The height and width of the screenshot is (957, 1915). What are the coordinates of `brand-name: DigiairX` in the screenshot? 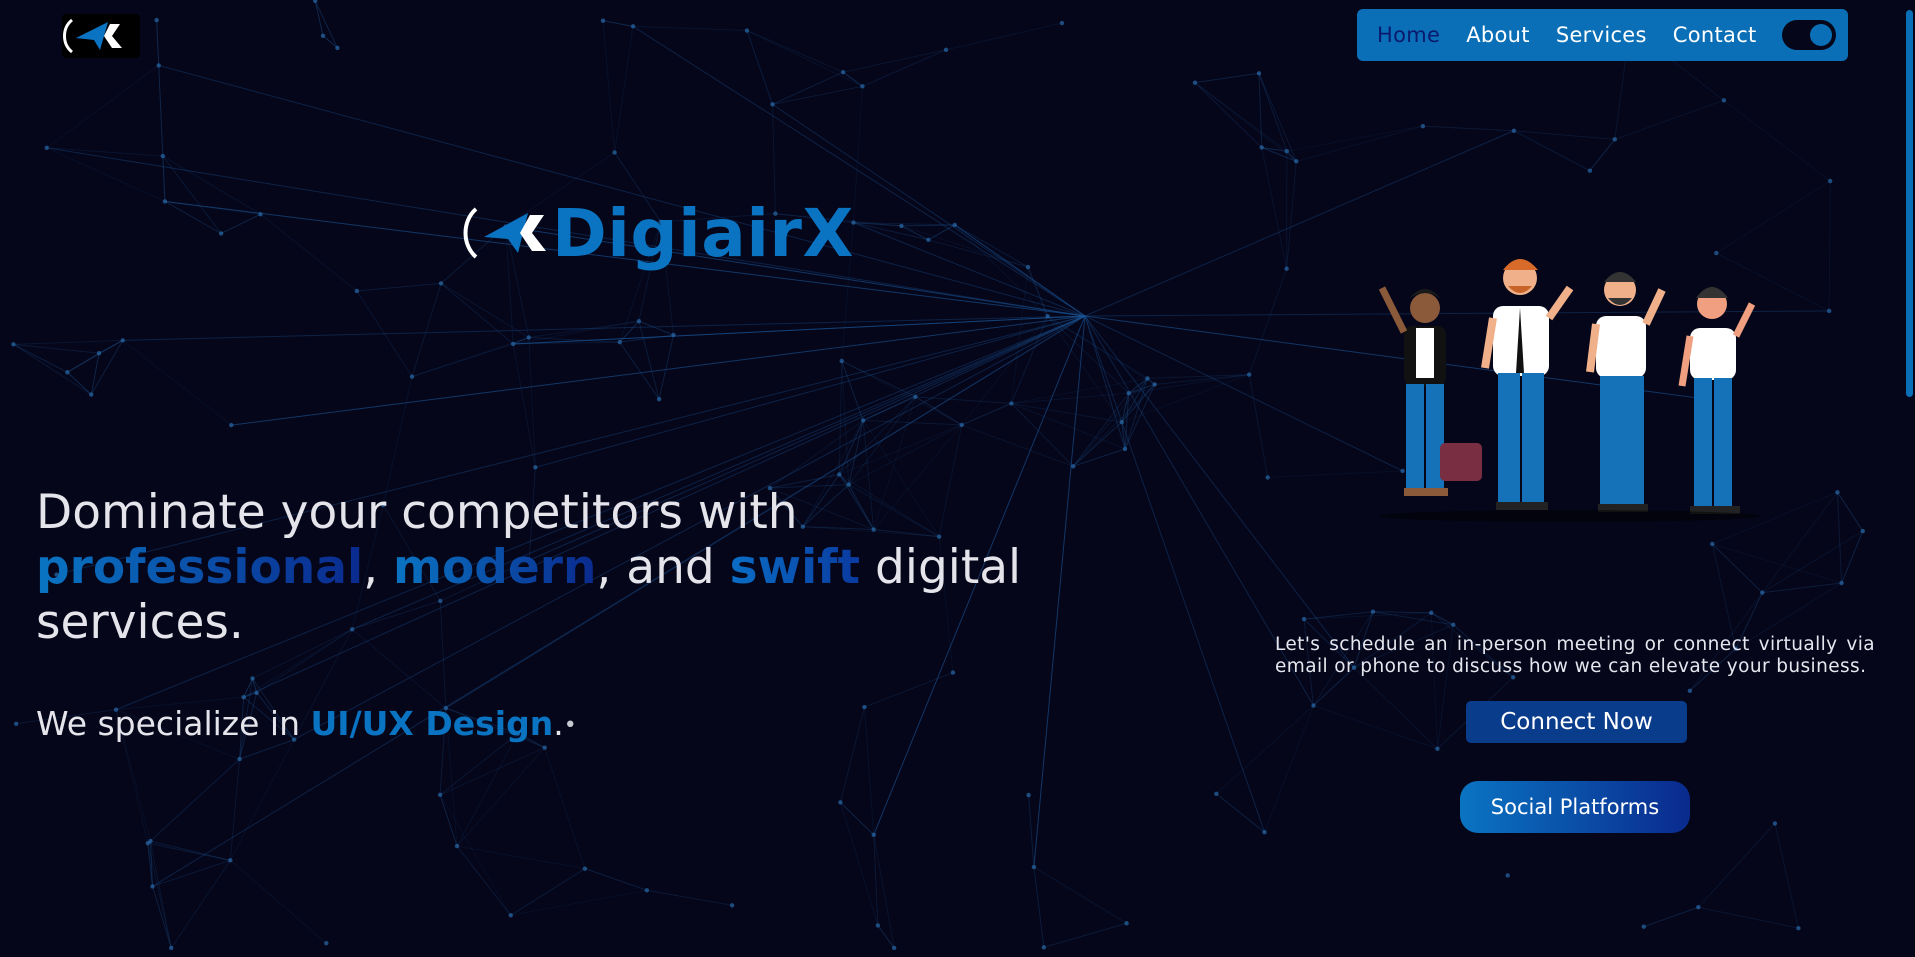 It's located at (703, 233).